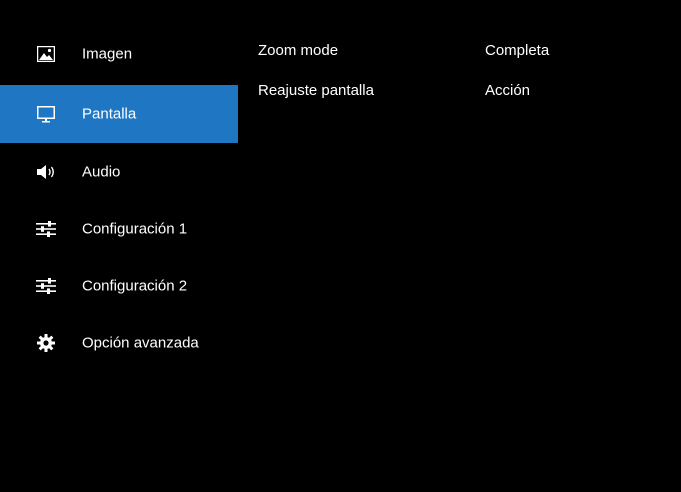  What do you see at coordinates (469, 102) in the screenshot?
I see `setting-row-reajuste-pantalla: Reajuste pantalla Acción` at bounding box center [469, 102].